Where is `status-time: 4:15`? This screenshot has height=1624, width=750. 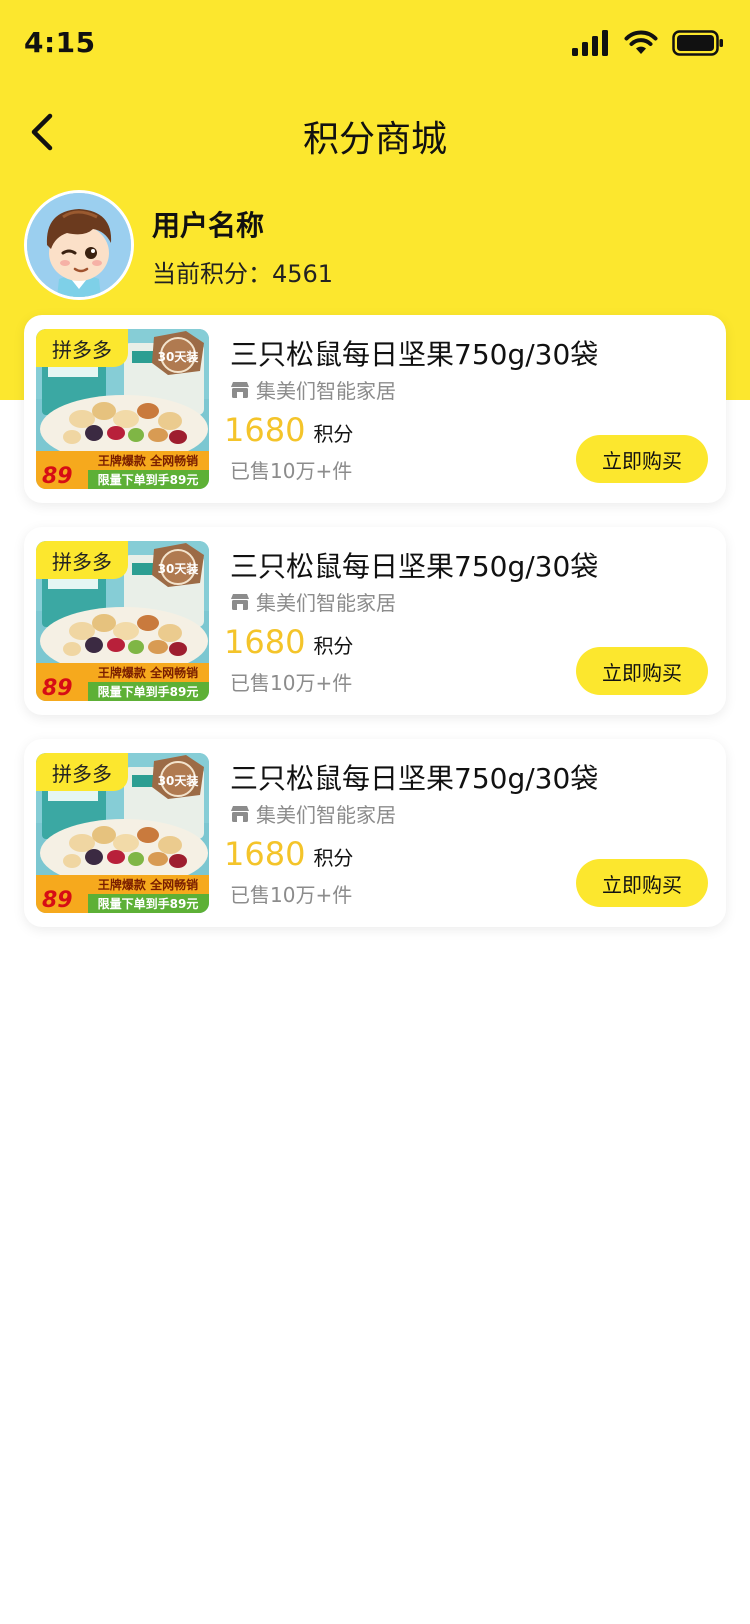
status-time: 4:15 is located at coordinates (60, 42).